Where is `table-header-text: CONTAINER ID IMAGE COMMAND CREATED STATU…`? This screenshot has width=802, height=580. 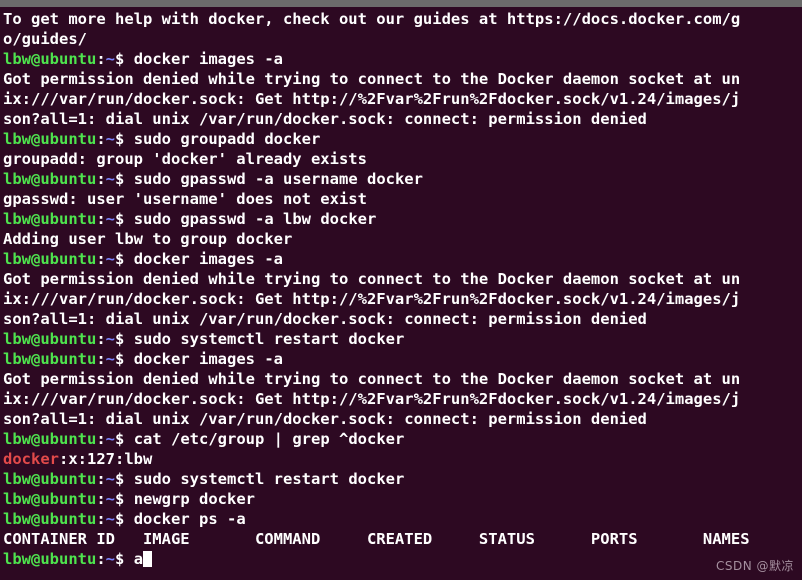
table-header-text: CONTAINER ID IMAGE COMMAND CREATED STATU… is located at coordinates (376, 539).